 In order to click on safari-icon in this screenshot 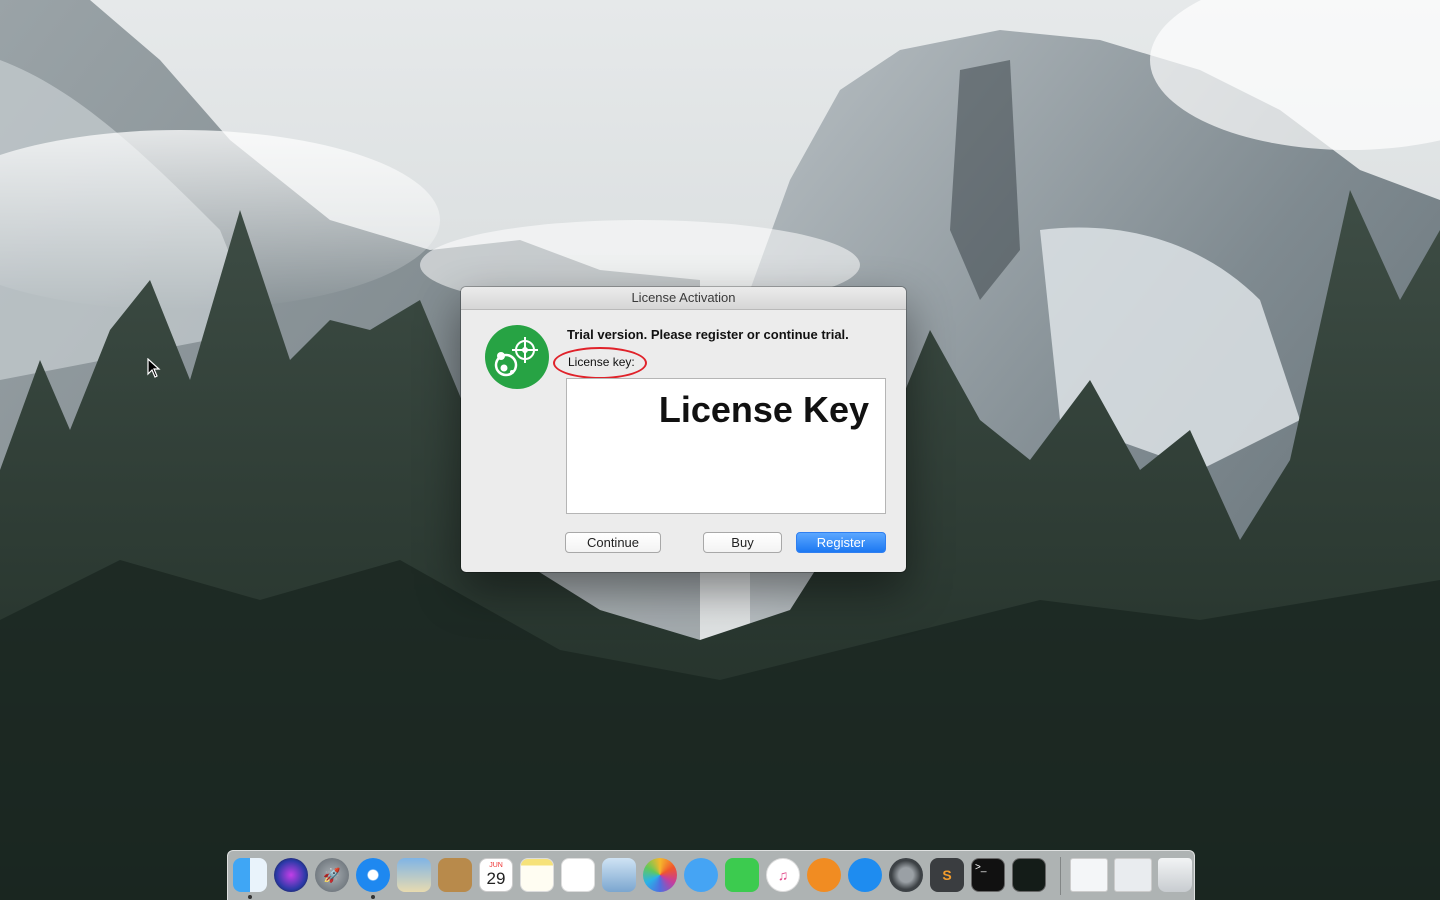, I will do `click(373, 875)`.